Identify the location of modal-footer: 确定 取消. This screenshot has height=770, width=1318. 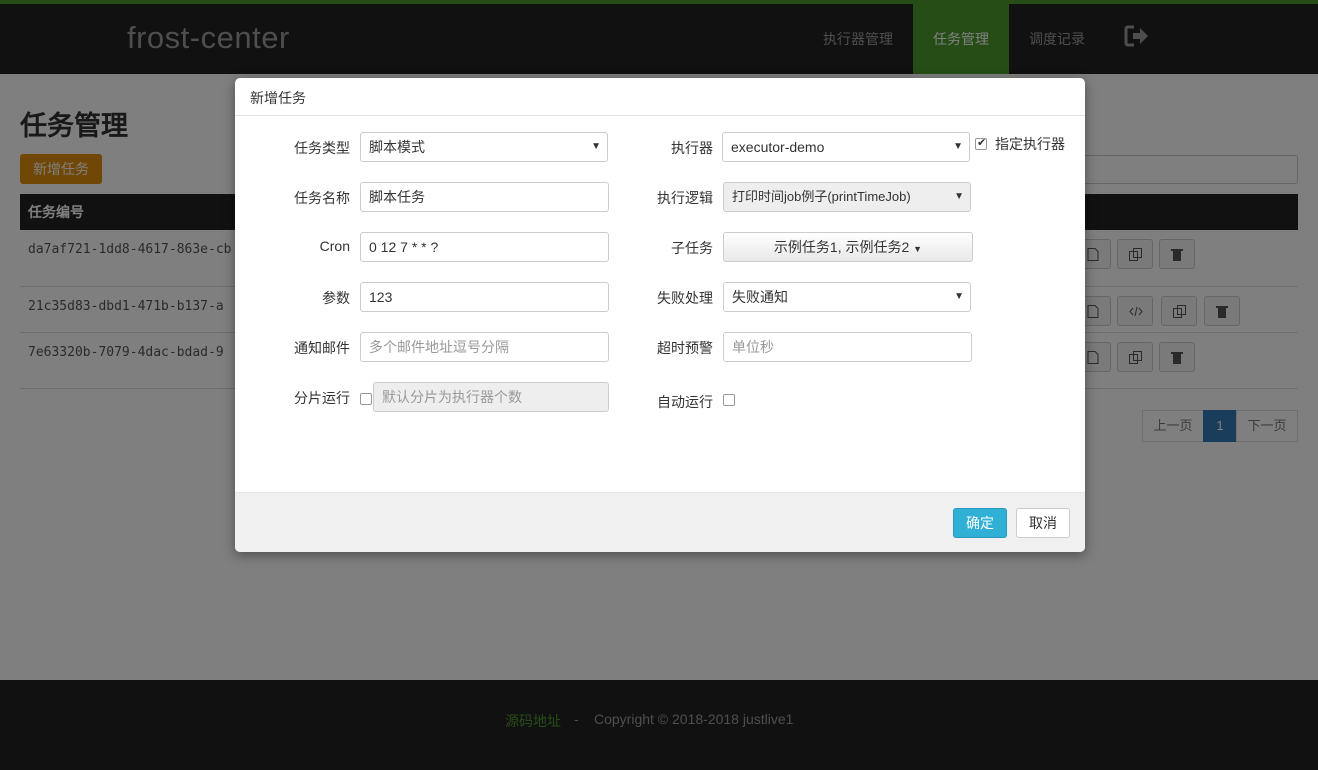
(660, 522).